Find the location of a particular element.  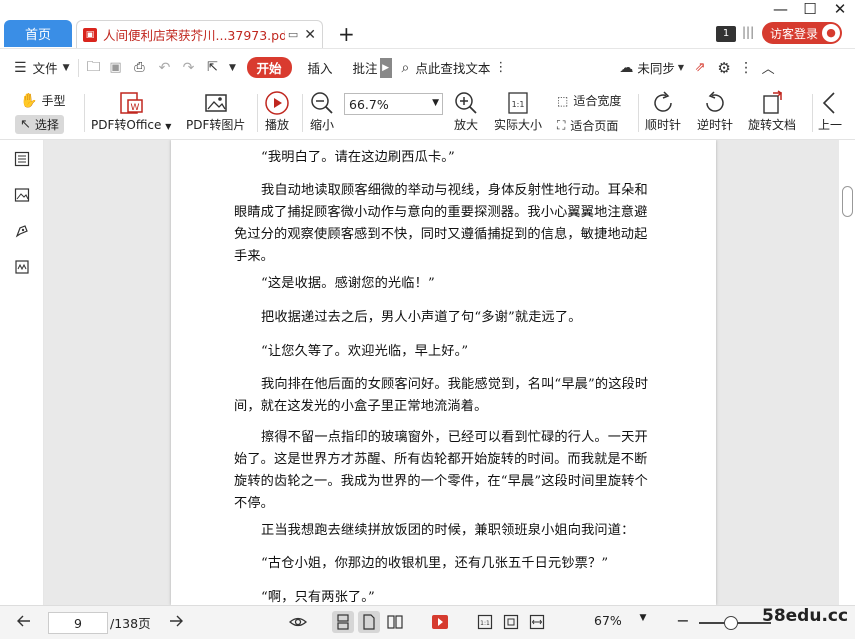

play-button: 播放 is located at coordinates (277, 111).